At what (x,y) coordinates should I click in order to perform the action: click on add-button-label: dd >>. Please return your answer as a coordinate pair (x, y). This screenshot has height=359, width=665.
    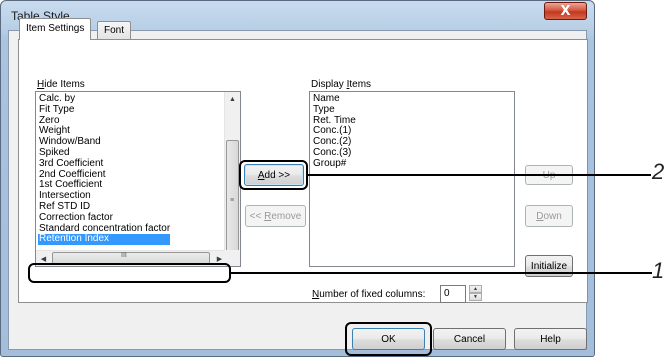
    Looking at the image, I should click on (277, 175).